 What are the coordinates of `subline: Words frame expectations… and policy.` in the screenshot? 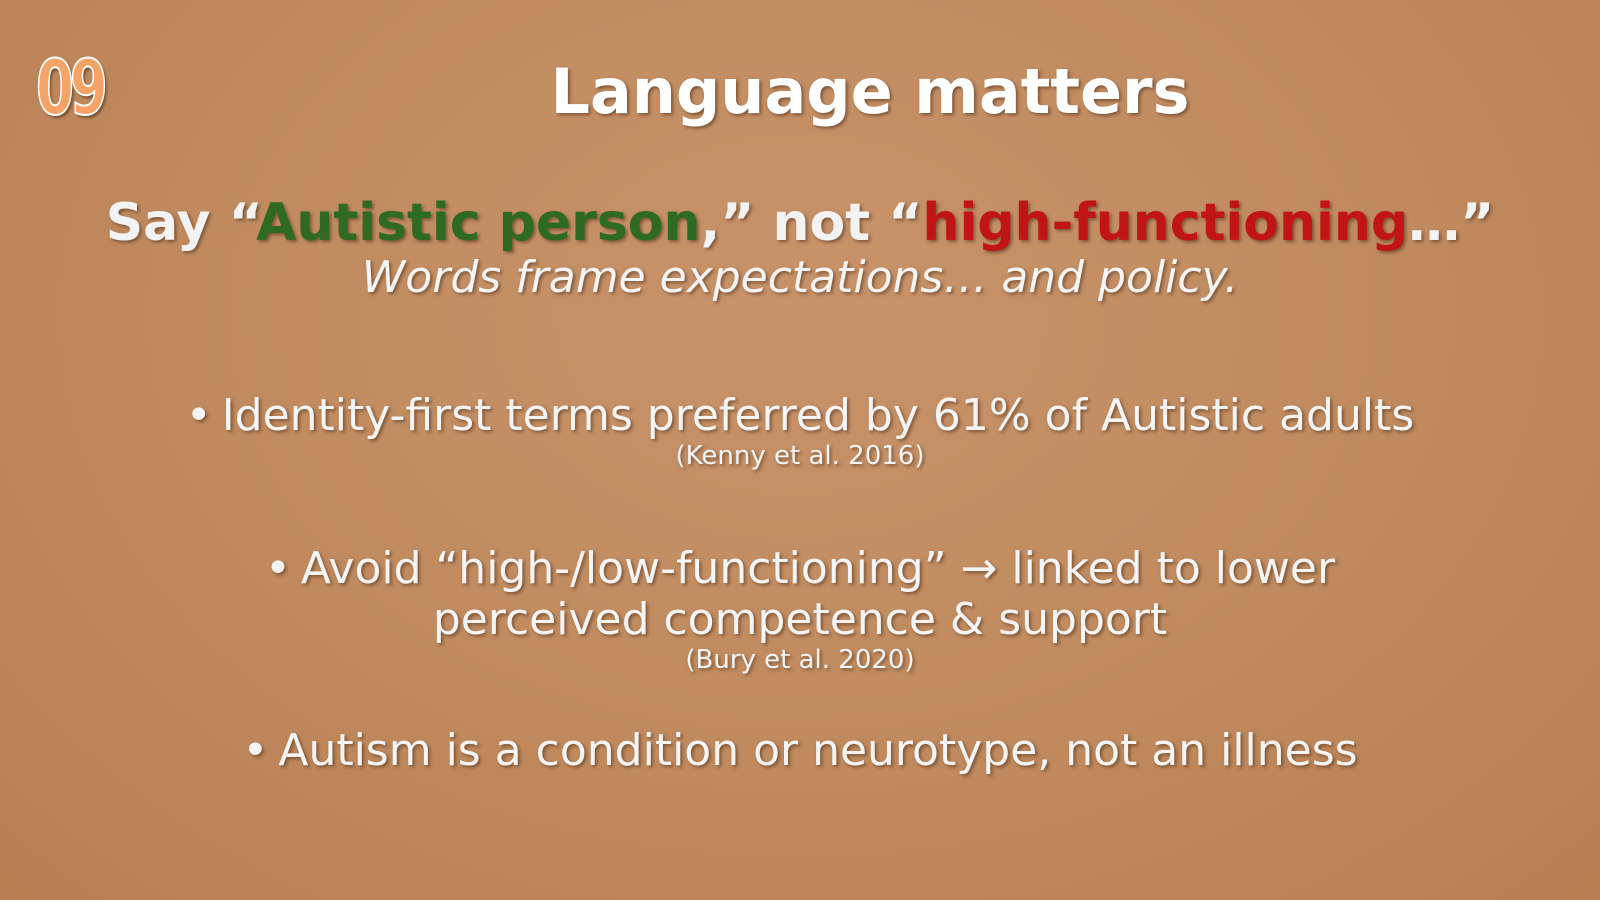 It's located at (800, 277).